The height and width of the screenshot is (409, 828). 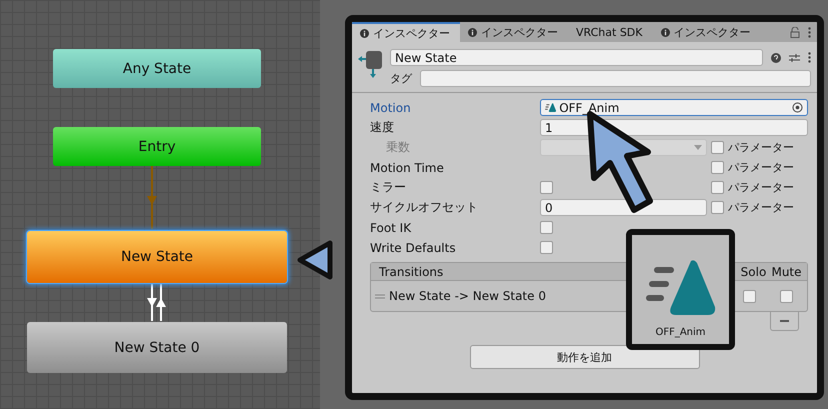 I want to click on state-node: Any State, so click(x=157, y=68).